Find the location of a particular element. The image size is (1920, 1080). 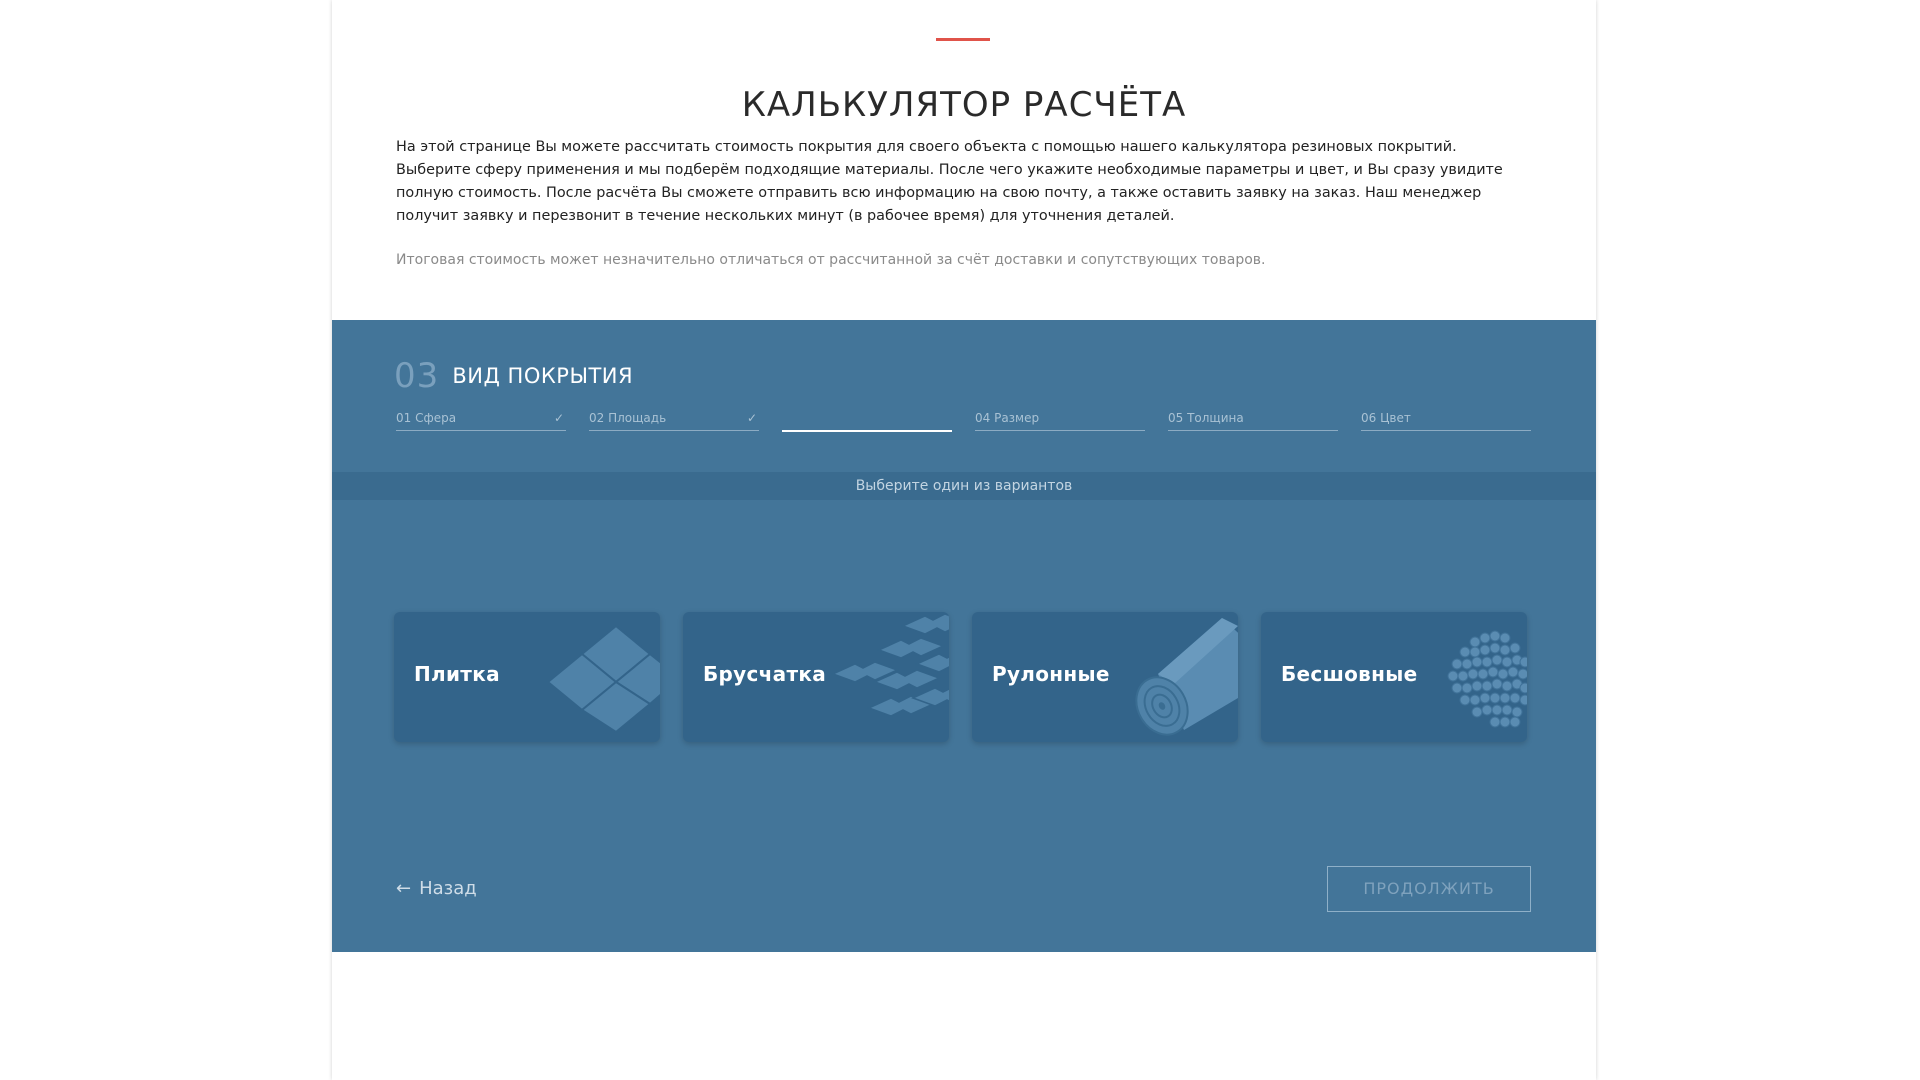

tiles-icon is located at coordinates (603, 679).